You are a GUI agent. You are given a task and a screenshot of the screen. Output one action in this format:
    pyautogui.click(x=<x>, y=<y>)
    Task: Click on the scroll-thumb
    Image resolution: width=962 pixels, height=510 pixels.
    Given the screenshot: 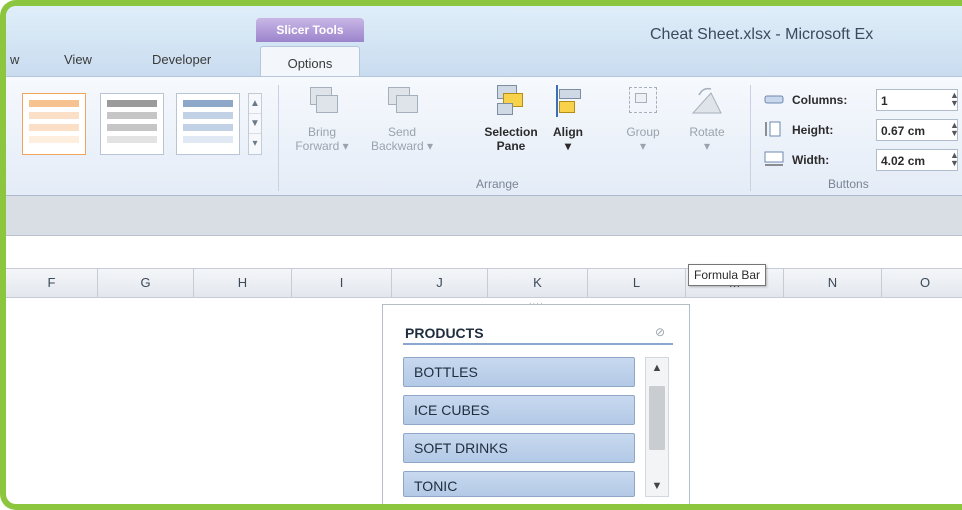 What is the action you would take?
    pyautogui.click(x=657, y=418)
    